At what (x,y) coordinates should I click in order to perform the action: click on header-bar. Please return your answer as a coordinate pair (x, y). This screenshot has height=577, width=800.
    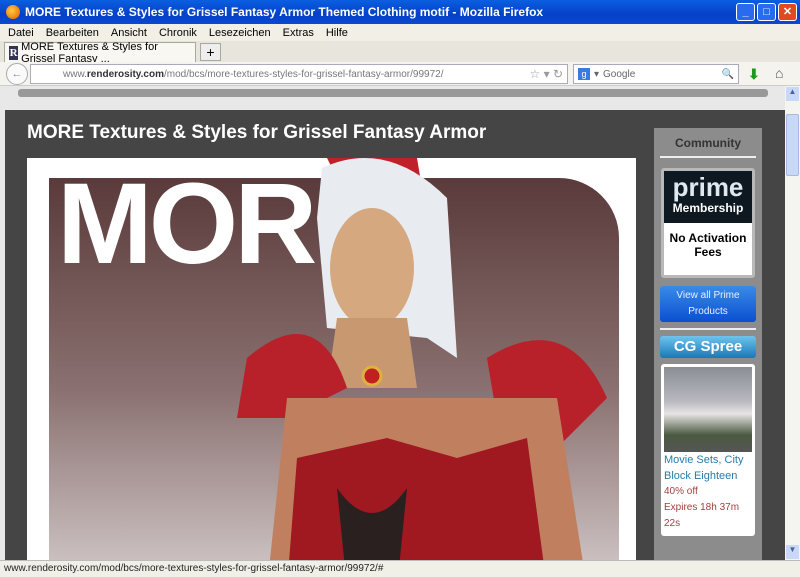
    Looking at the image, I should click on (393, 93).